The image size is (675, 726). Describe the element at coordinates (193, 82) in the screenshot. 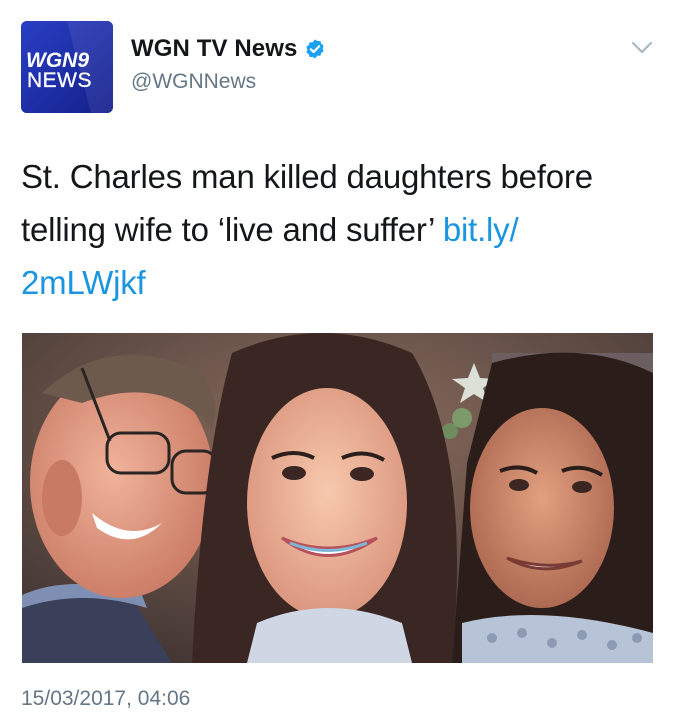

I see `handle: @WGNNews` at that location.